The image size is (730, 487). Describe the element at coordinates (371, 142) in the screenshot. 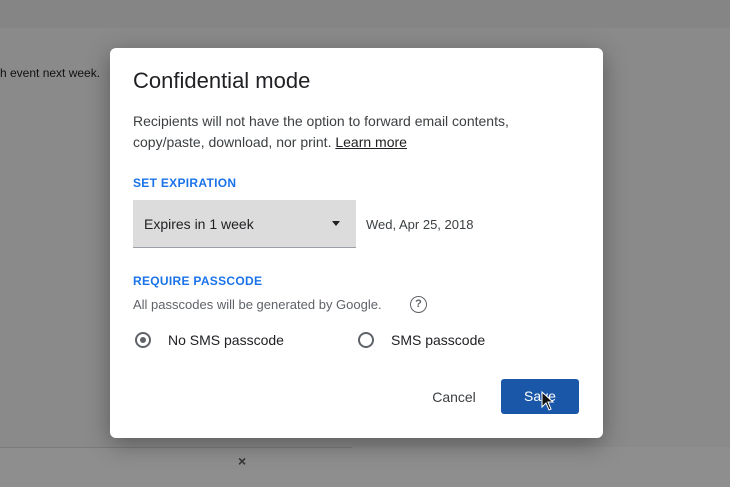

I see `learn-more-link: Learn more` at that location.